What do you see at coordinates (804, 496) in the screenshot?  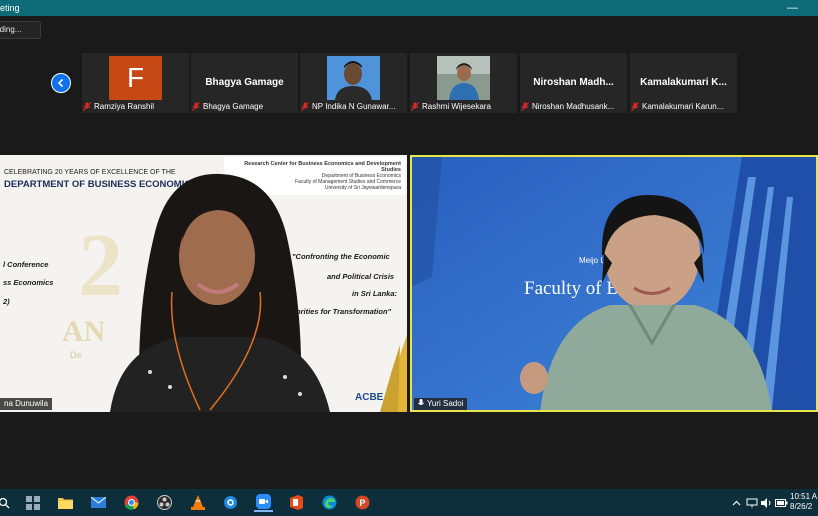 I see `clock-time: 10:51 A` at bounding box center [804, 496].